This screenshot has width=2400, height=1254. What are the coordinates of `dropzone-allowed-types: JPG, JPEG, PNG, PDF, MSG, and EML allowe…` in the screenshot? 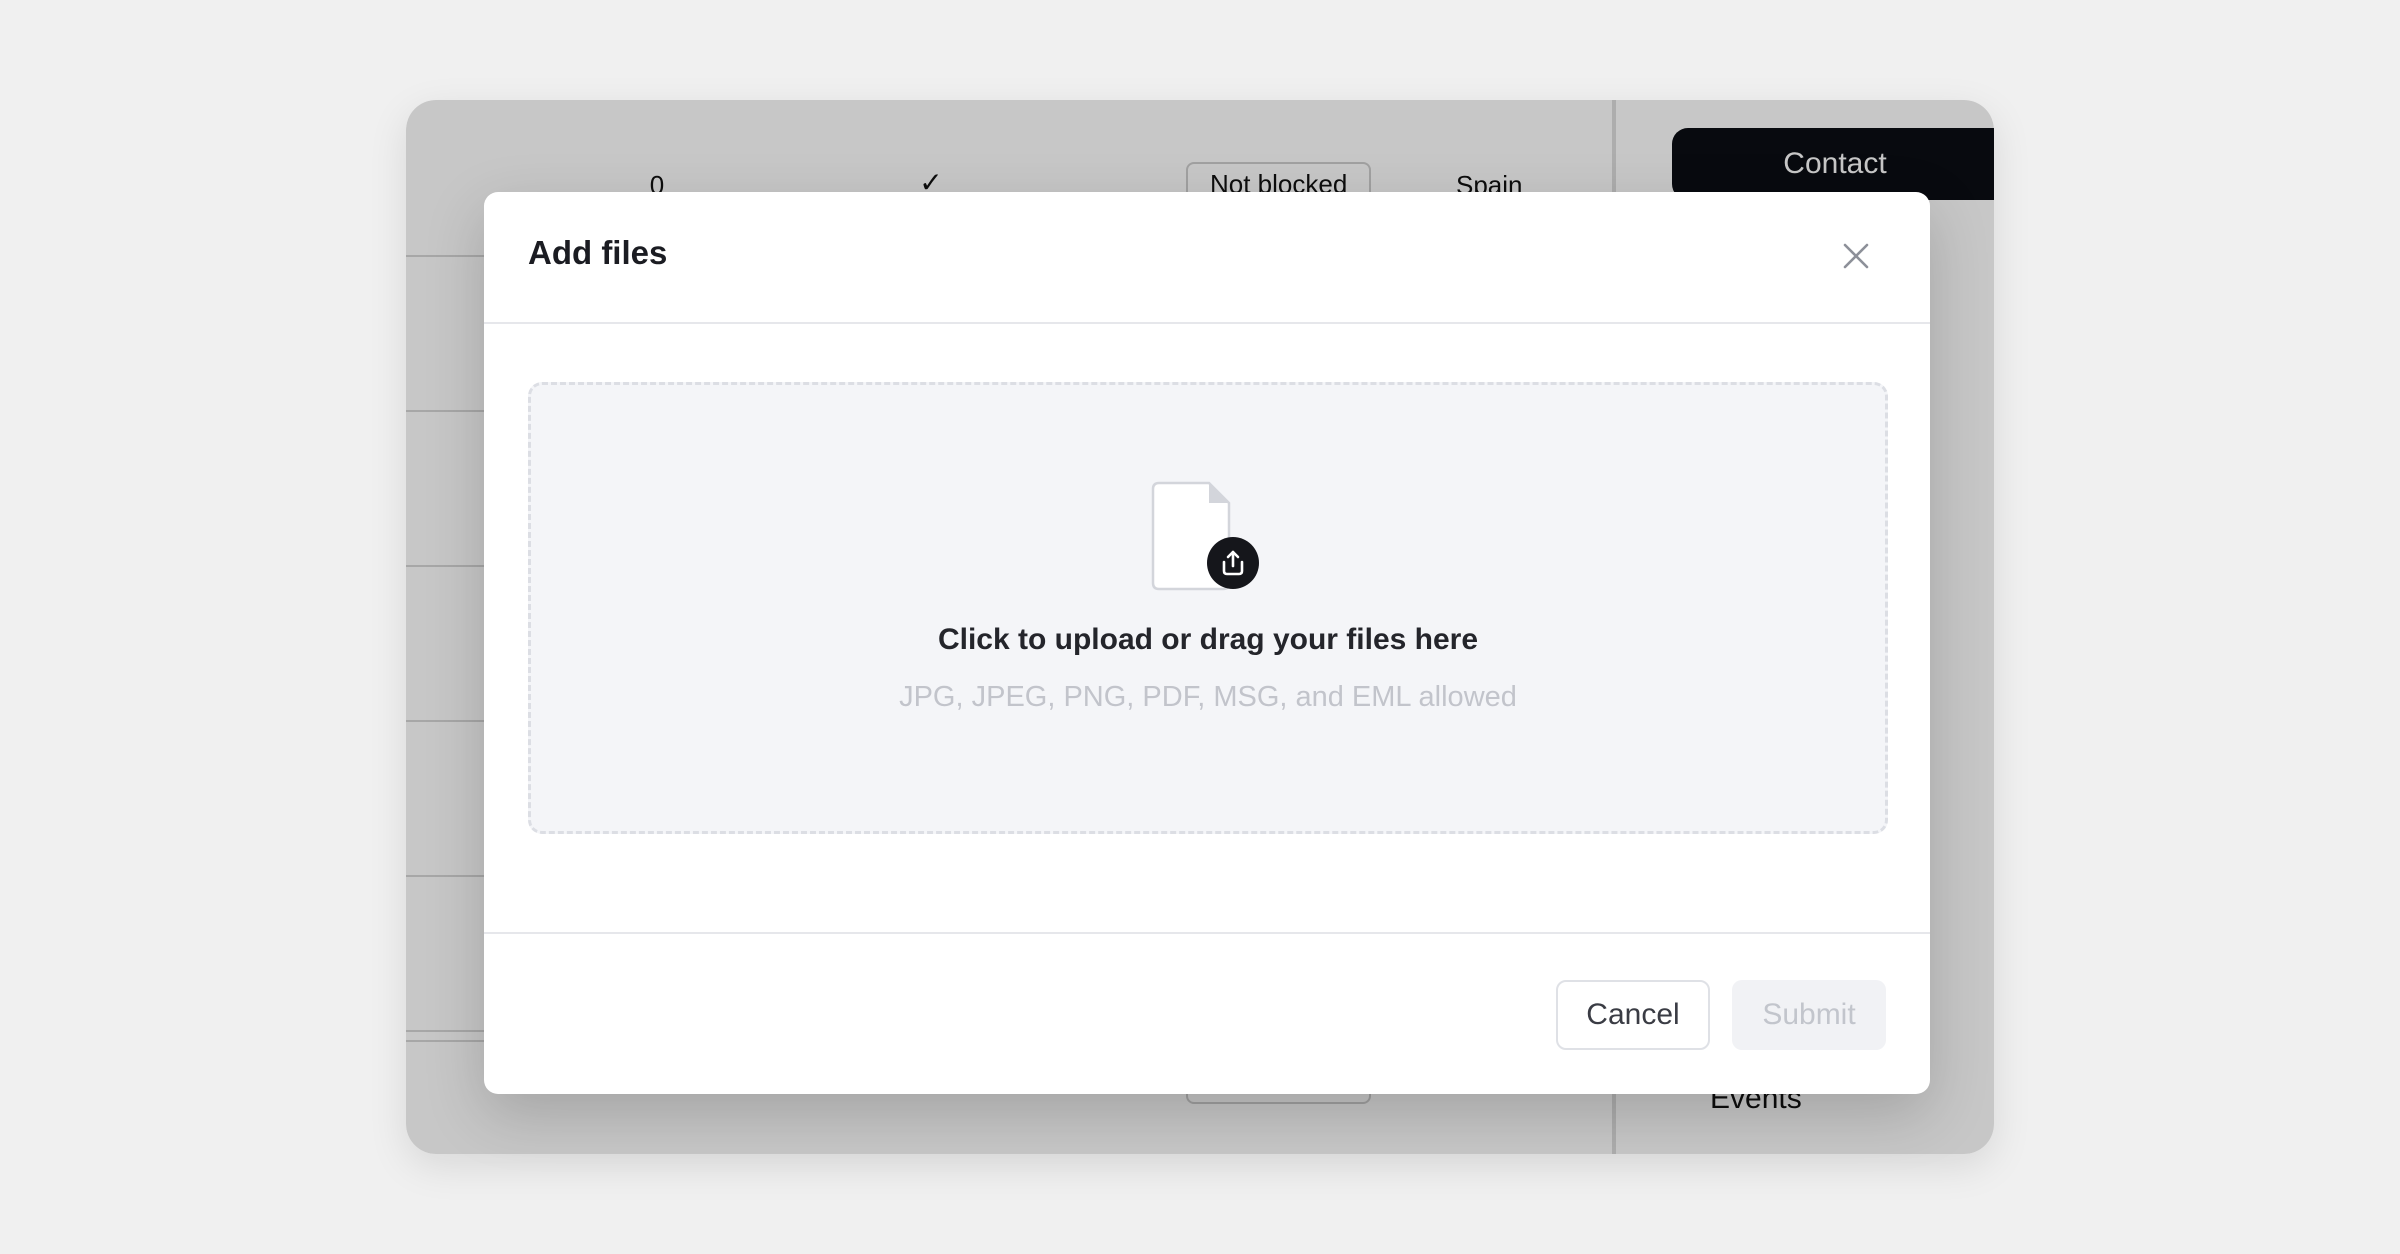 It's located at (1208, 697).